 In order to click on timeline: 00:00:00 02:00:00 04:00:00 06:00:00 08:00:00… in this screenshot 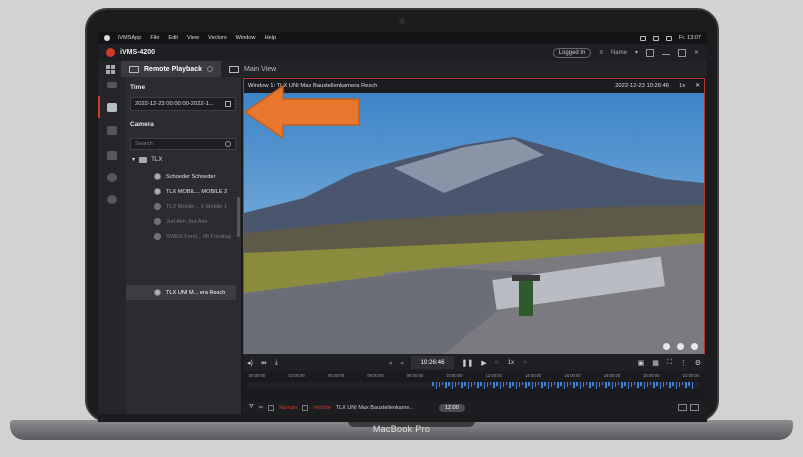, I will do `click(474, 386)`.